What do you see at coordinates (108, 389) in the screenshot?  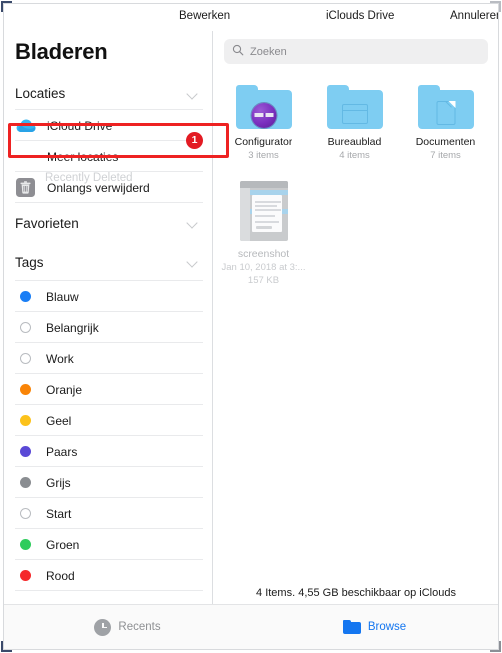 I see `sidebar-tag-oranje: Oranje` at bounding box center [108, 389].